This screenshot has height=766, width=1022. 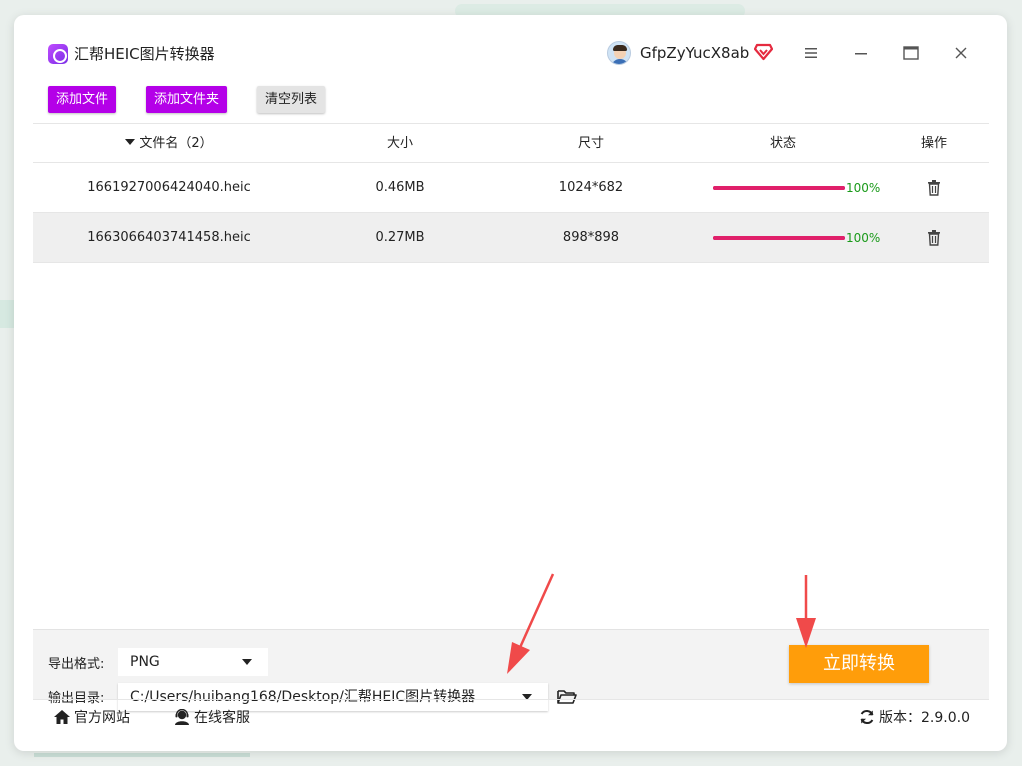 What do you see at coordinates (763, 52) in the screenshot?
I see `vip-diamond-icon` at bounding box center [763, 52].